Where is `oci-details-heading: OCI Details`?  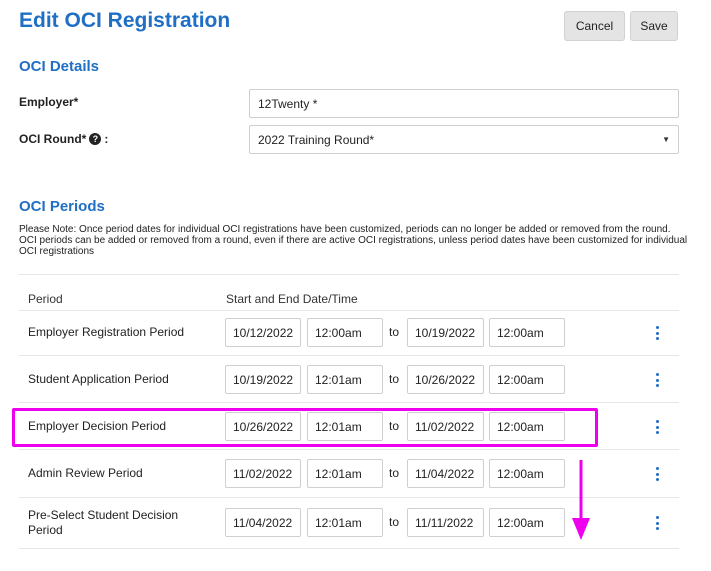 oci-details-heading: OCI Details is located at coordinates (59, 66).